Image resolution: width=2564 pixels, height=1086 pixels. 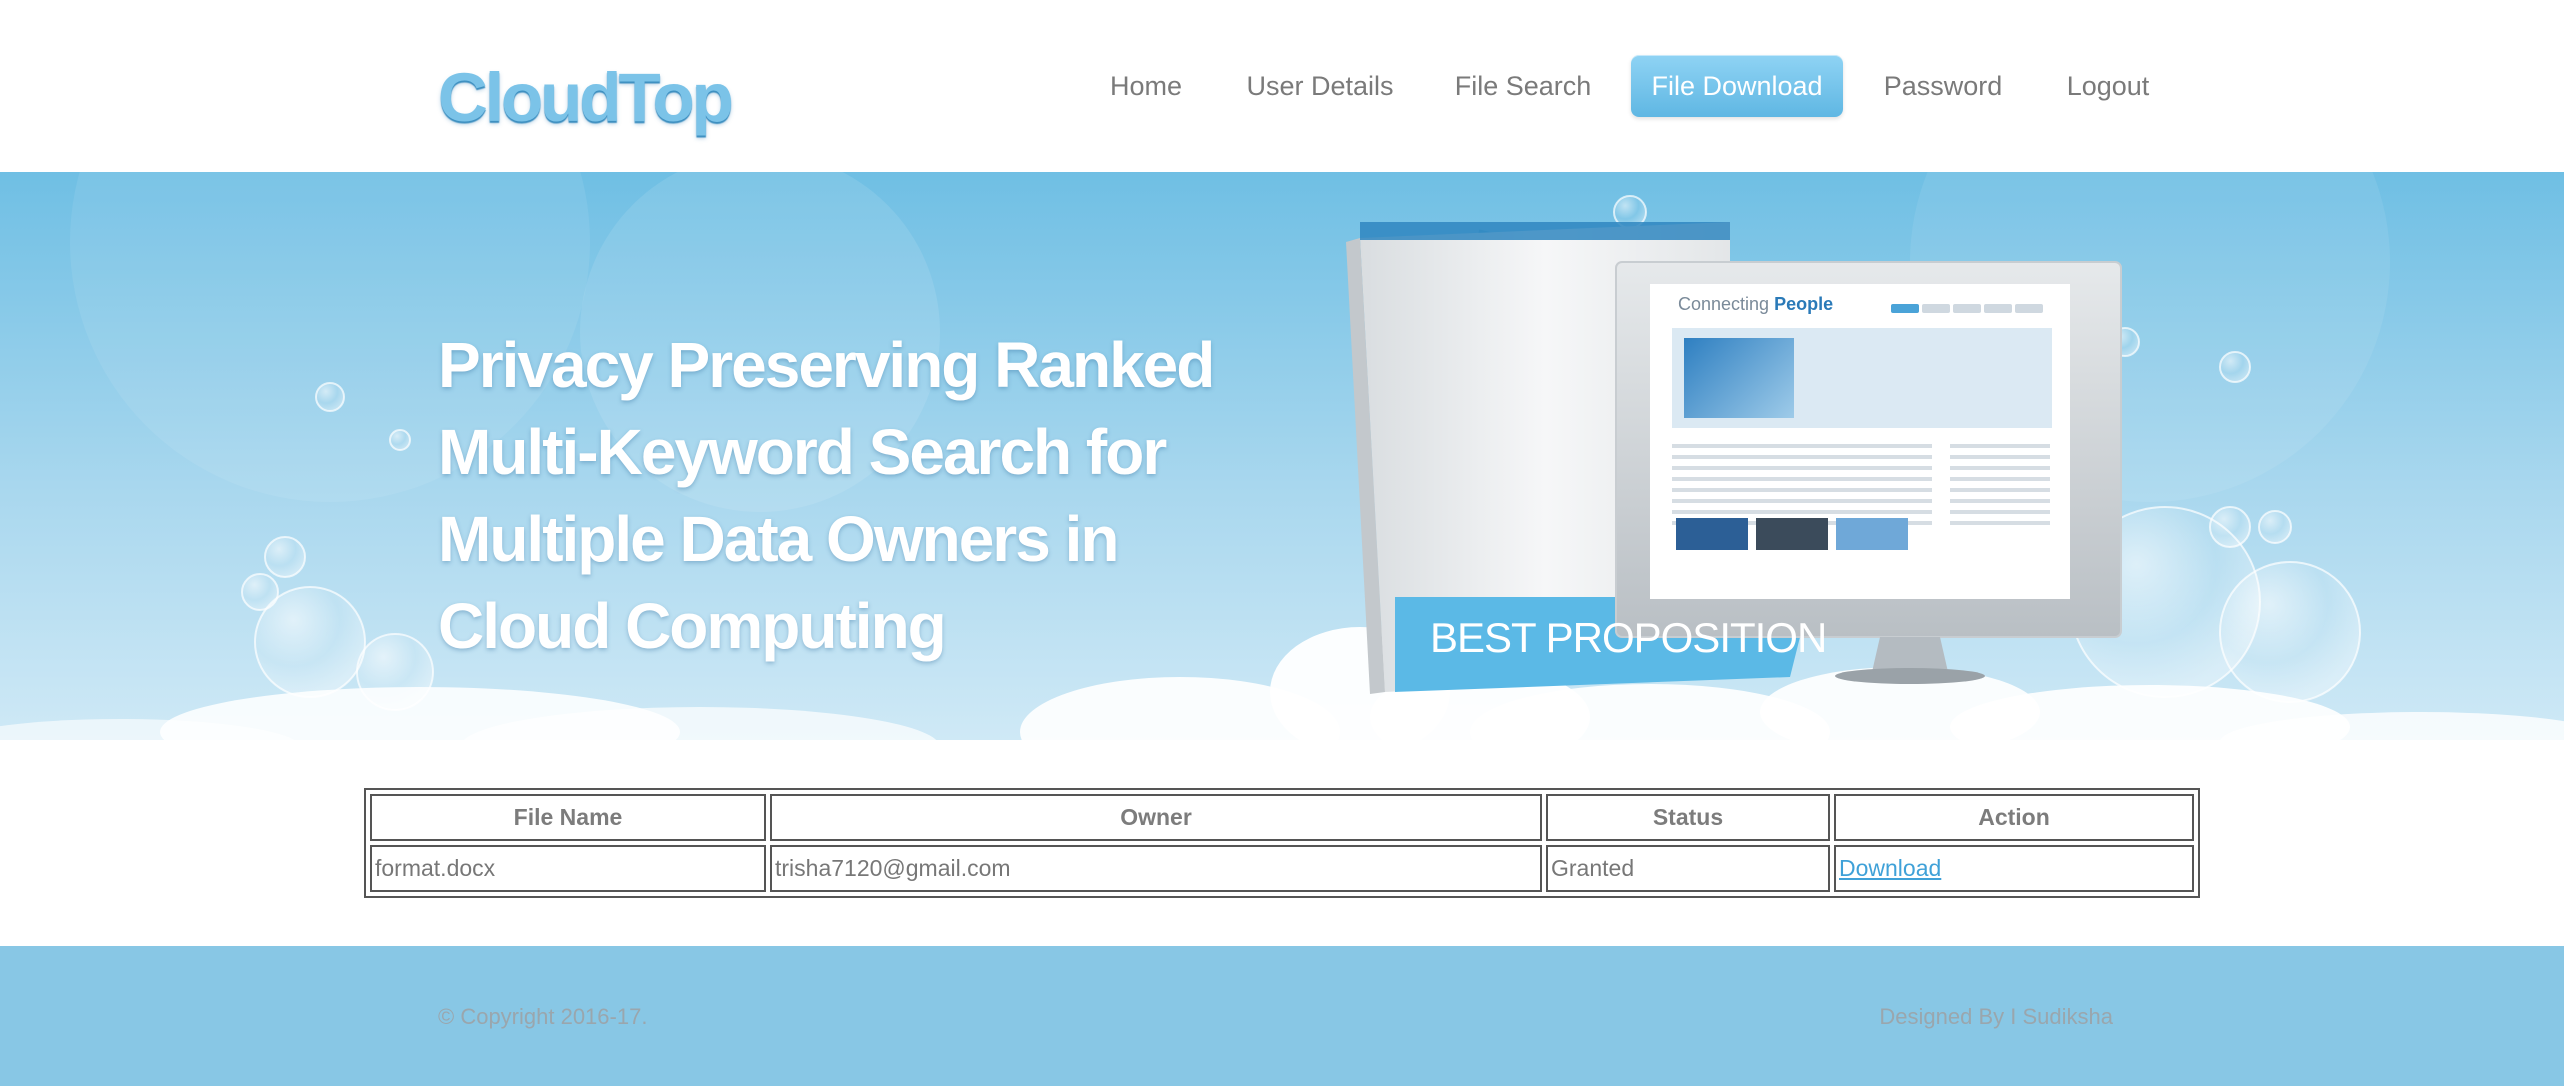 What do you see at coordinates (1146, 86) in the screenshot?
I see `nav-home: Home` at bounding box center [1146, 86].